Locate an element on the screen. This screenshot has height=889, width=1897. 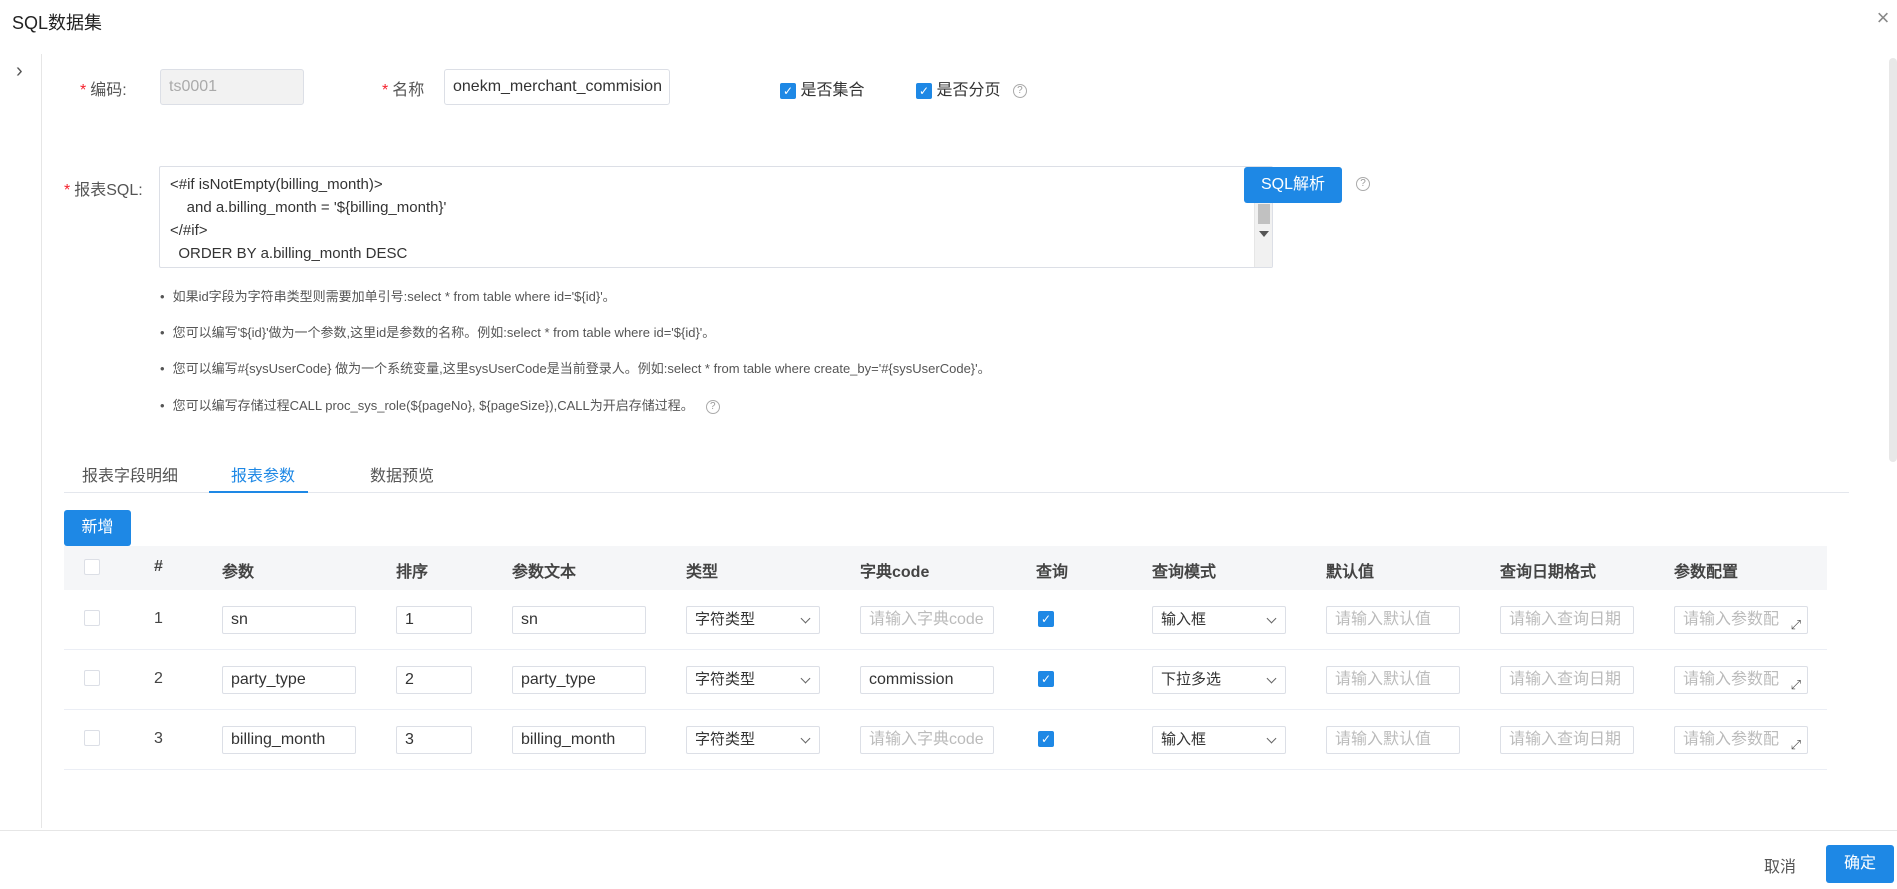
cancel-button: 取消 is located at coordinates (1780, 865).